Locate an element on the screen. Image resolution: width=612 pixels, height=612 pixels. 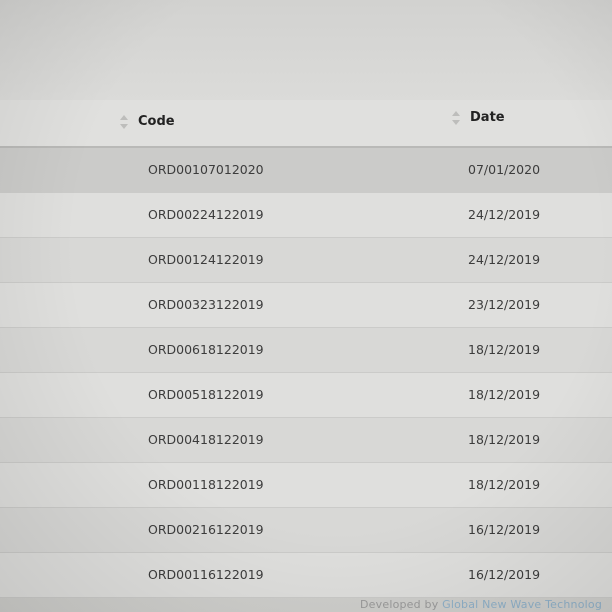
table-row: ORD00107012020 07/01/2020 is located at coordinates (306, 170).